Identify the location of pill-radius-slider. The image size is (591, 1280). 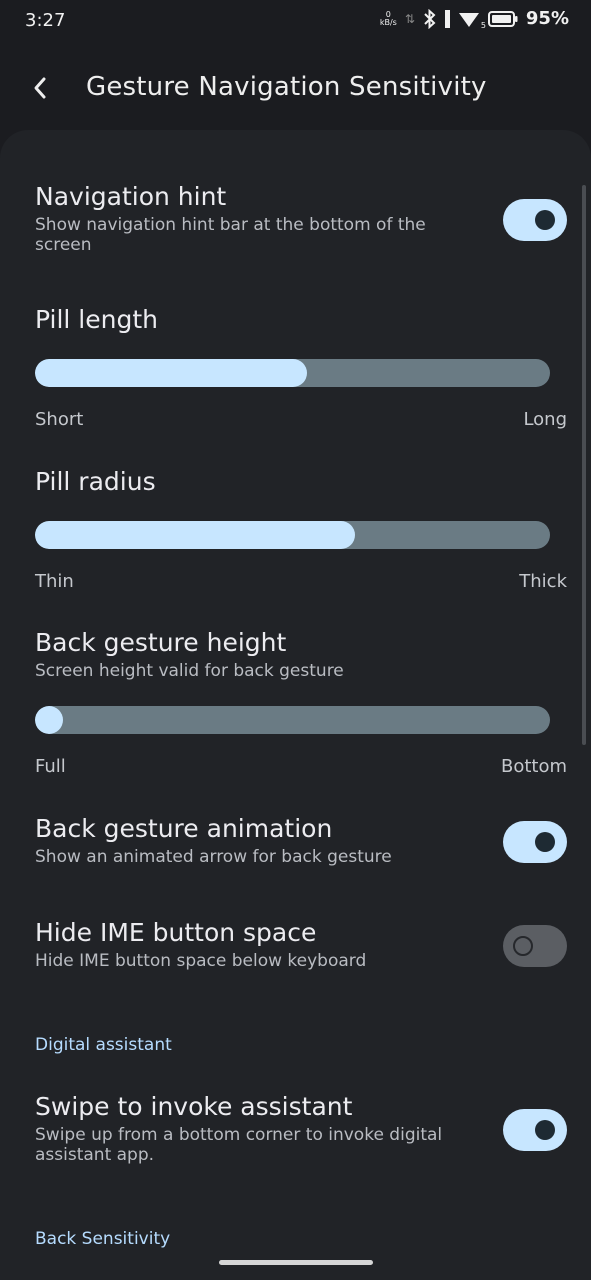
(292, 535).